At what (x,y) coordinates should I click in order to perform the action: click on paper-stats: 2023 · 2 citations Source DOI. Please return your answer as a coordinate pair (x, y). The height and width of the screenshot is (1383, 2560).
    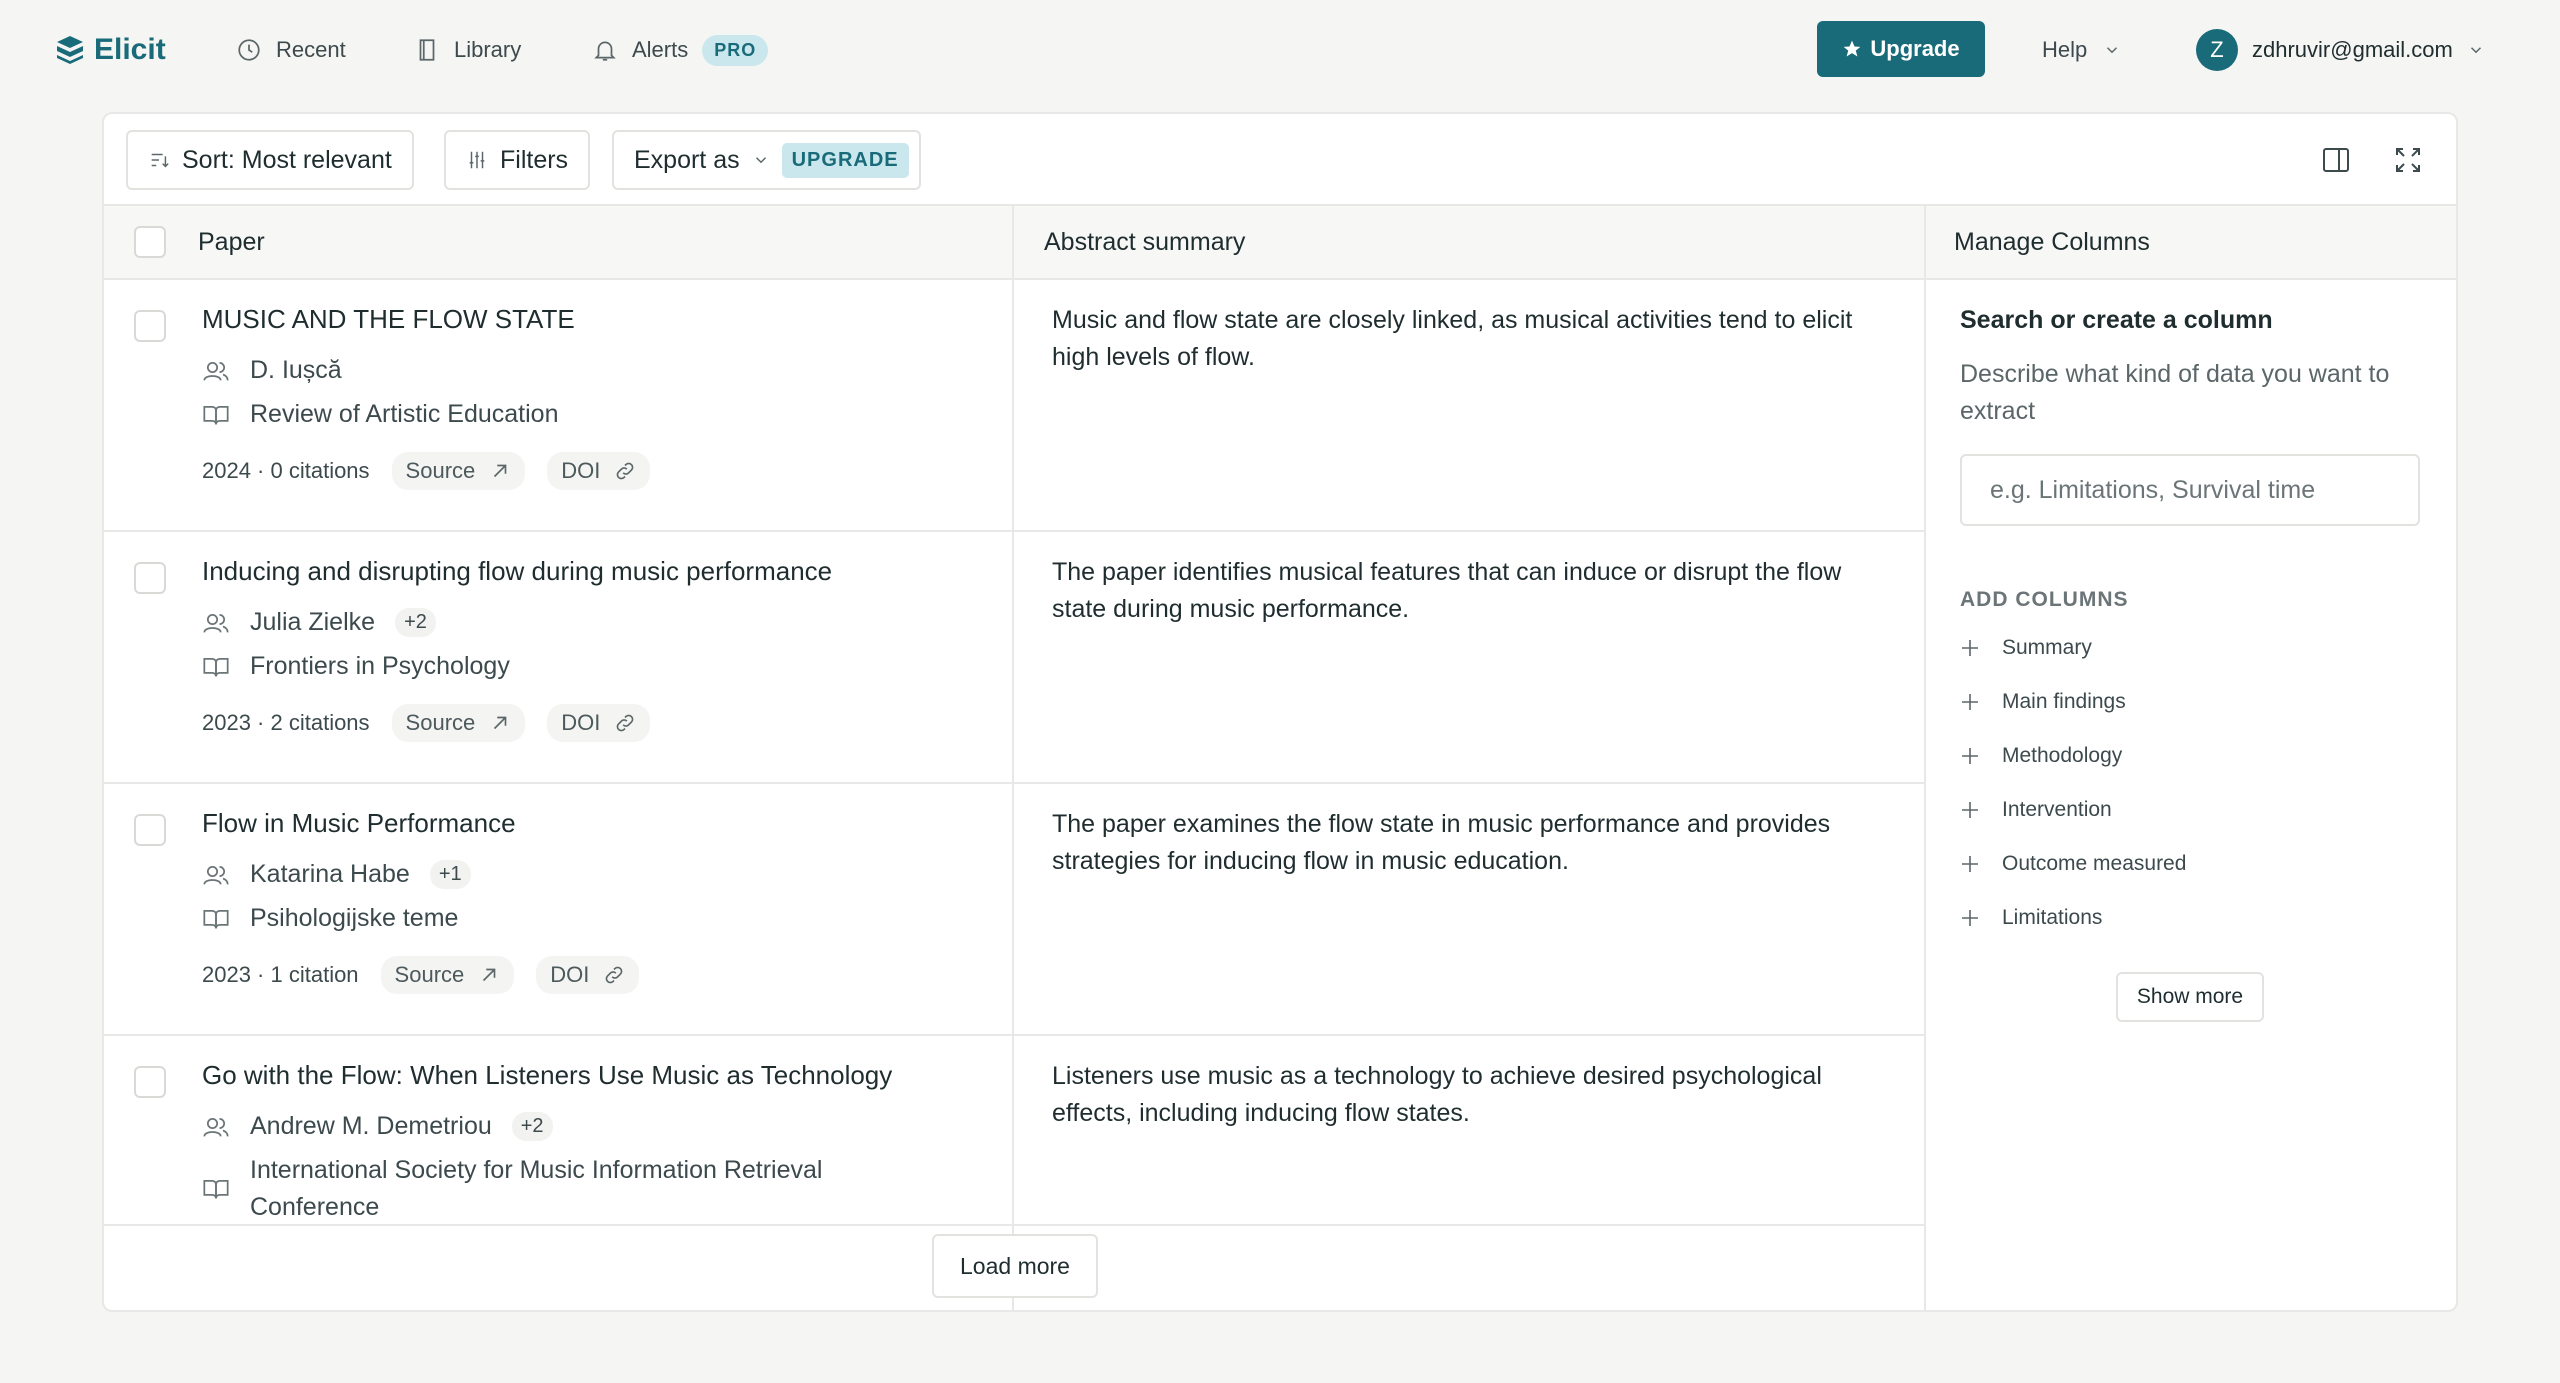
    Looking at the image, I should click on (426, 723).